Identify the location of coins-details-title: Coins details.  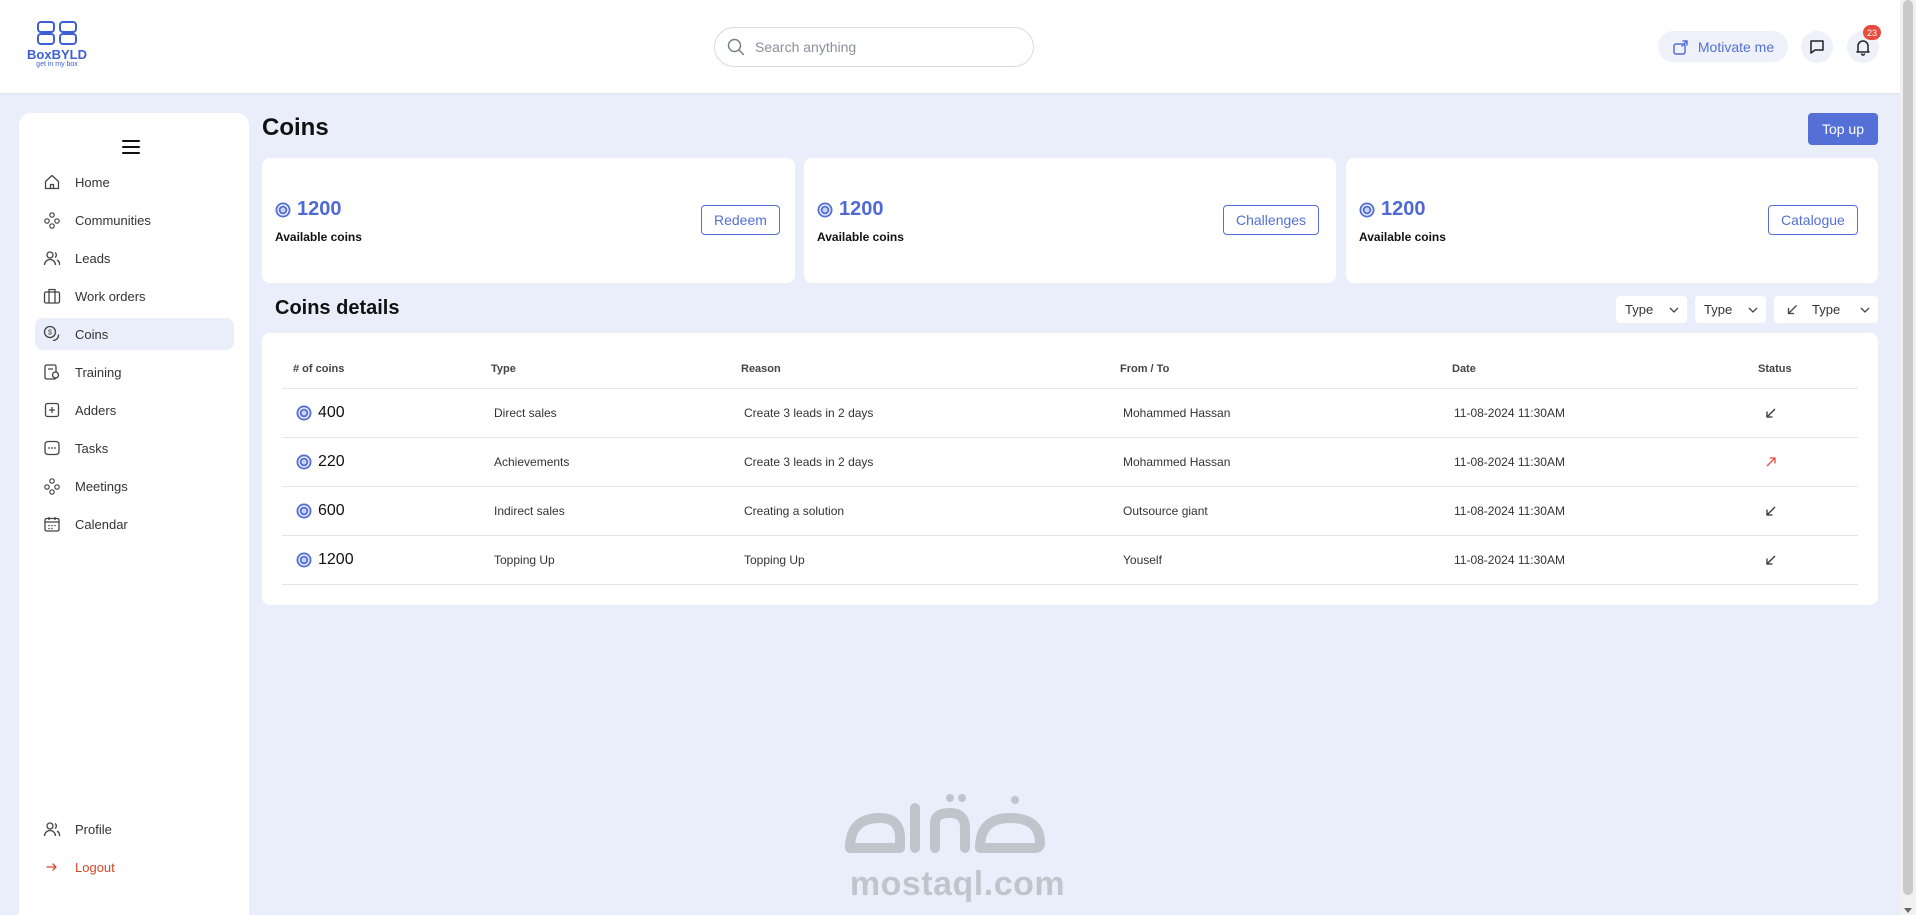
(337, 308).